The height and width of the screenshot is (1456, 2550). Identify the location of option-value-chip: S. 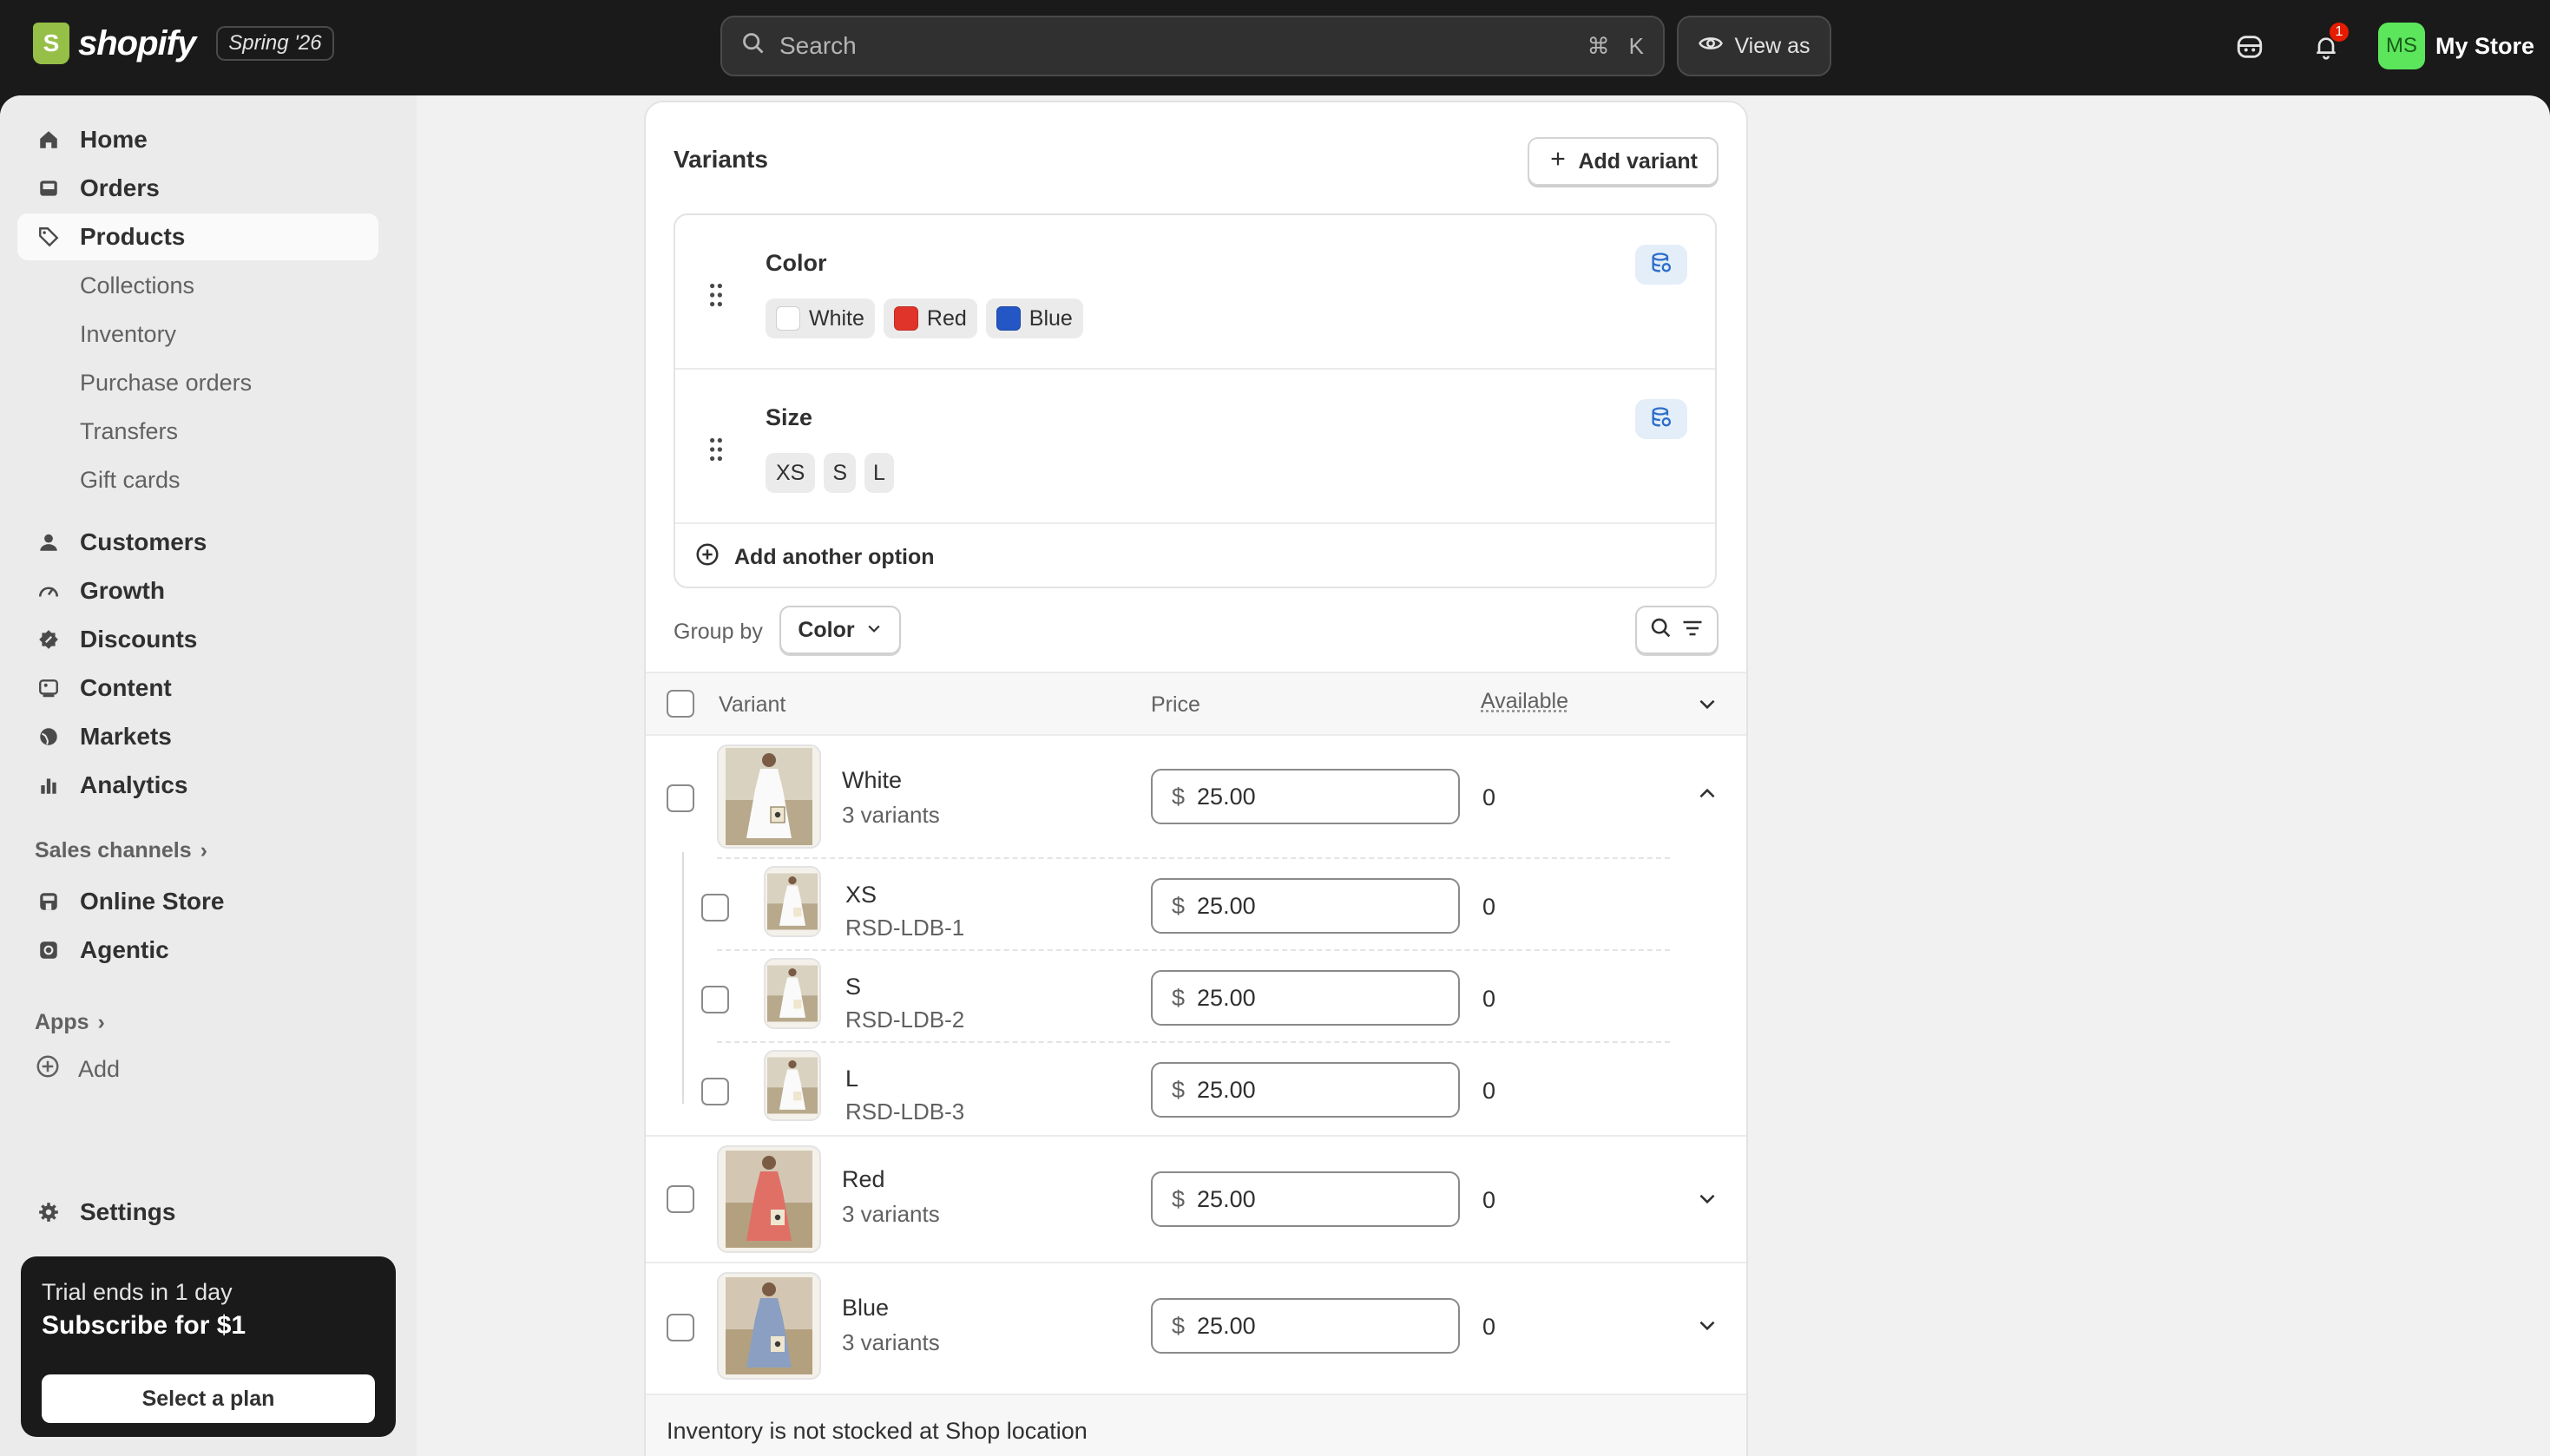
(840, 473).